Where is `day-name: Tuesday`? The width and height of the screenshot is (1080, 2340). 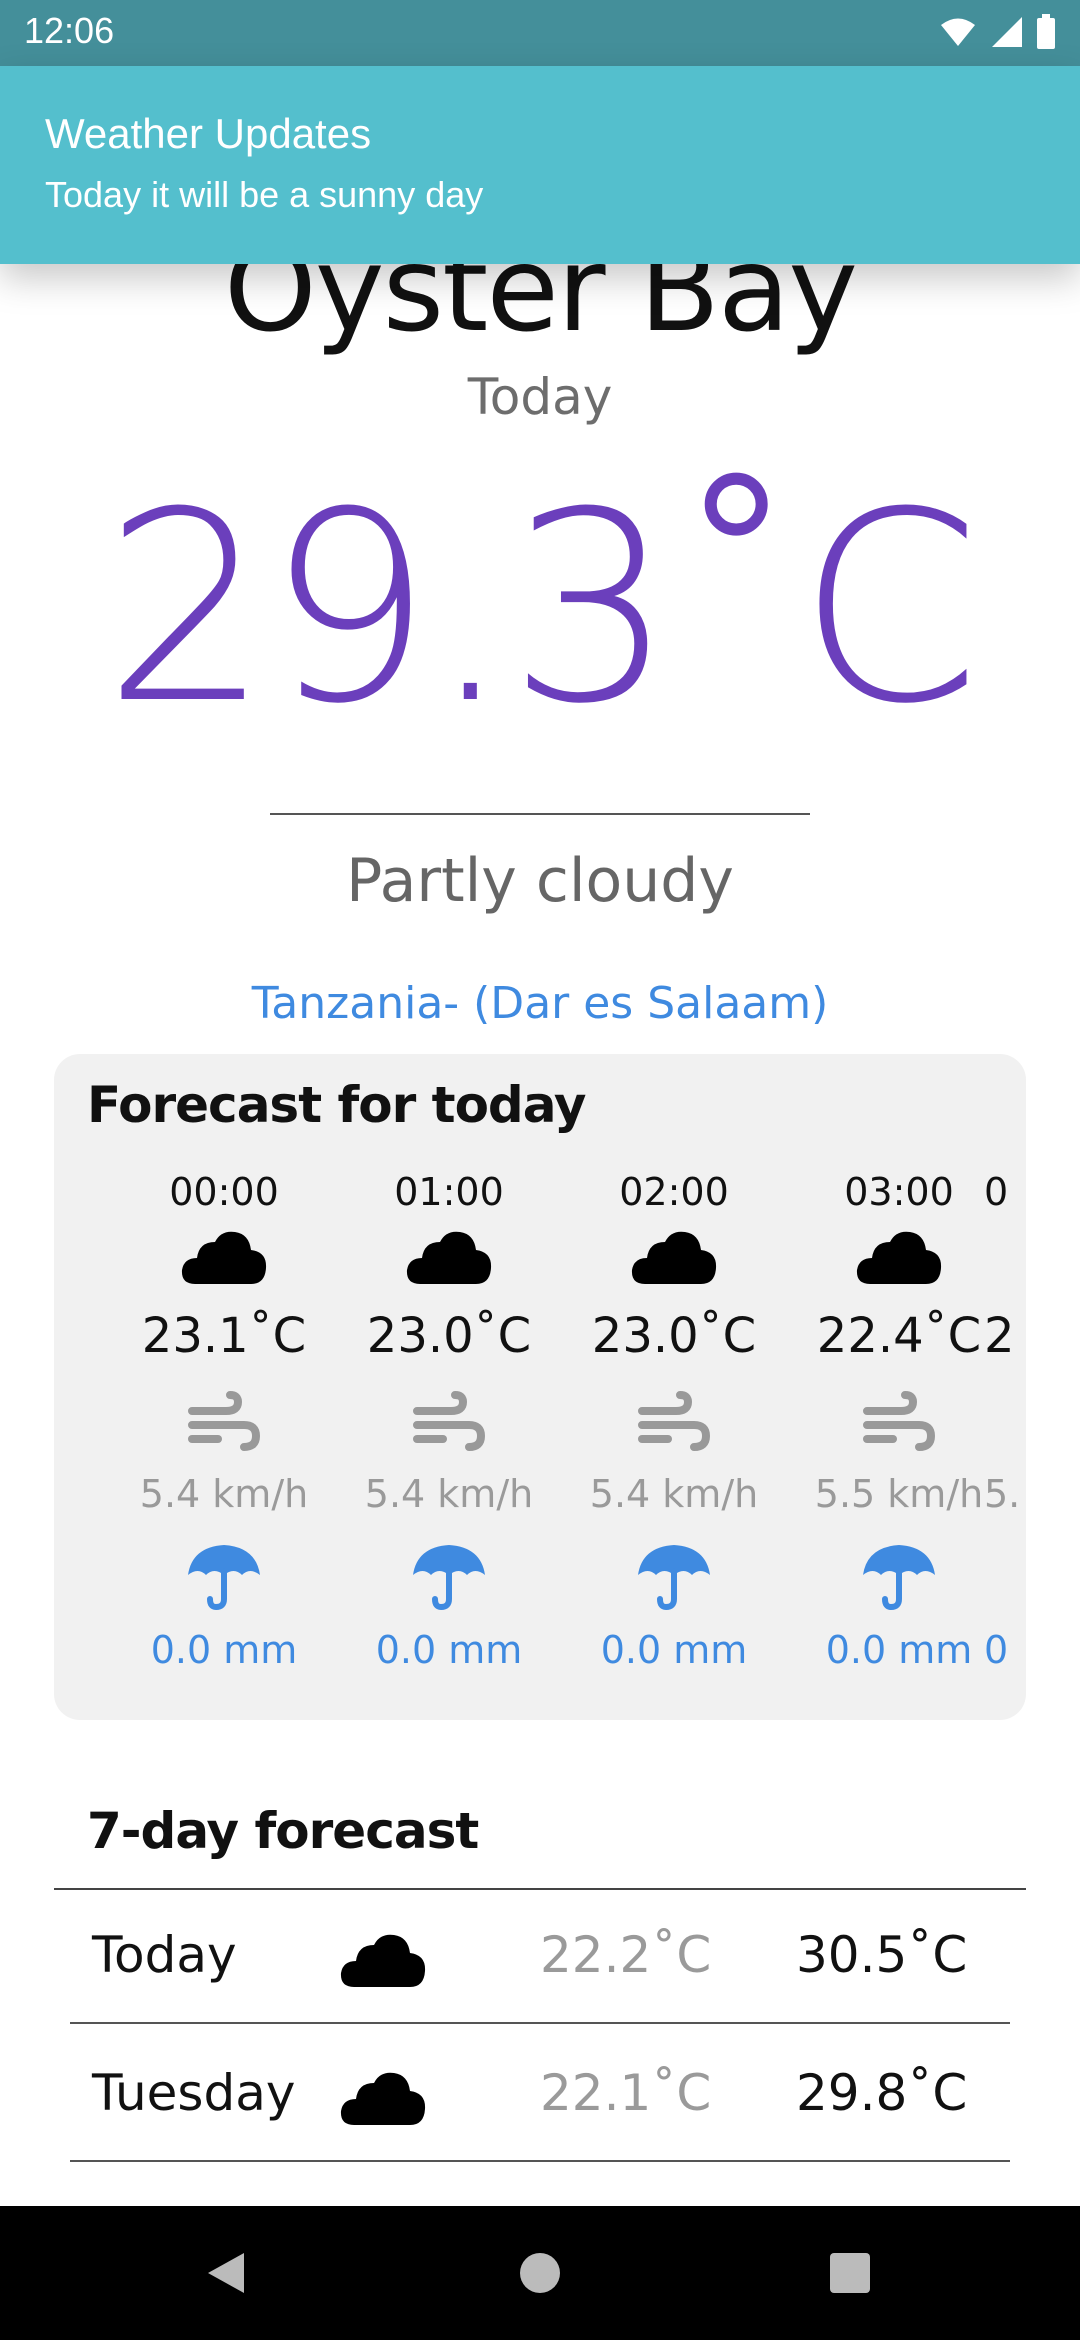 day-name: Tuesday is located at coordinates (194, 2093).